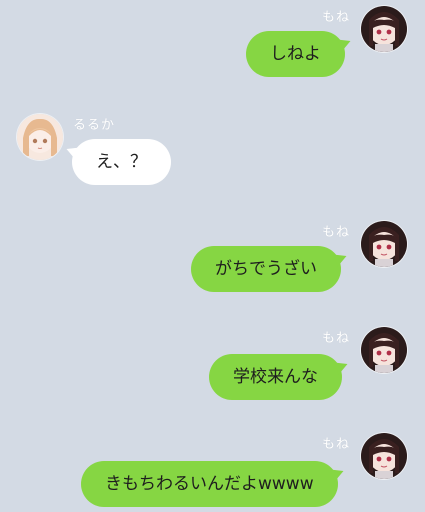 The width and height of the screenshot is (425, 512). Describe the element at coordinates (266, 269) in the screenshot. I see `message-bubble: がちでうざい` at that location.